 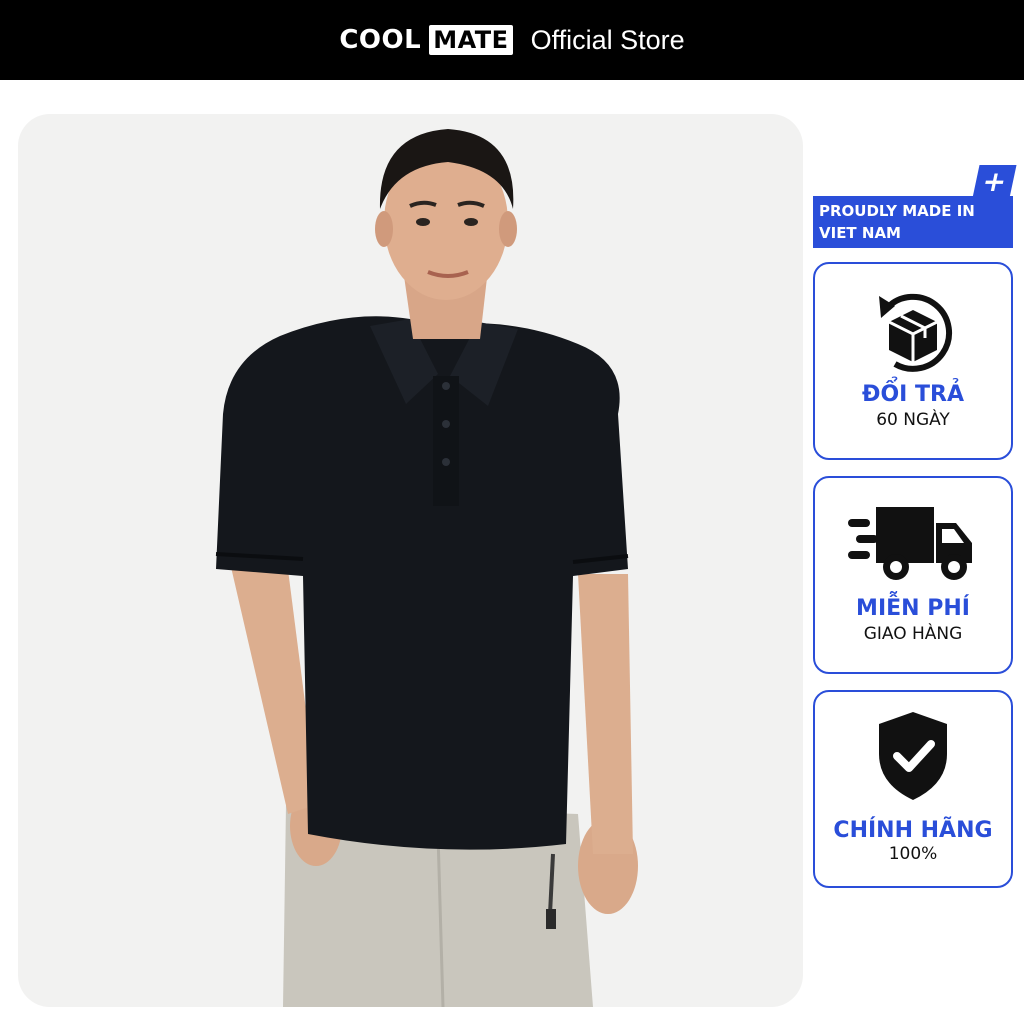 I want to click on badge-free-shipping-title: MIỄN PHÍ, so click(x=913, y=608).